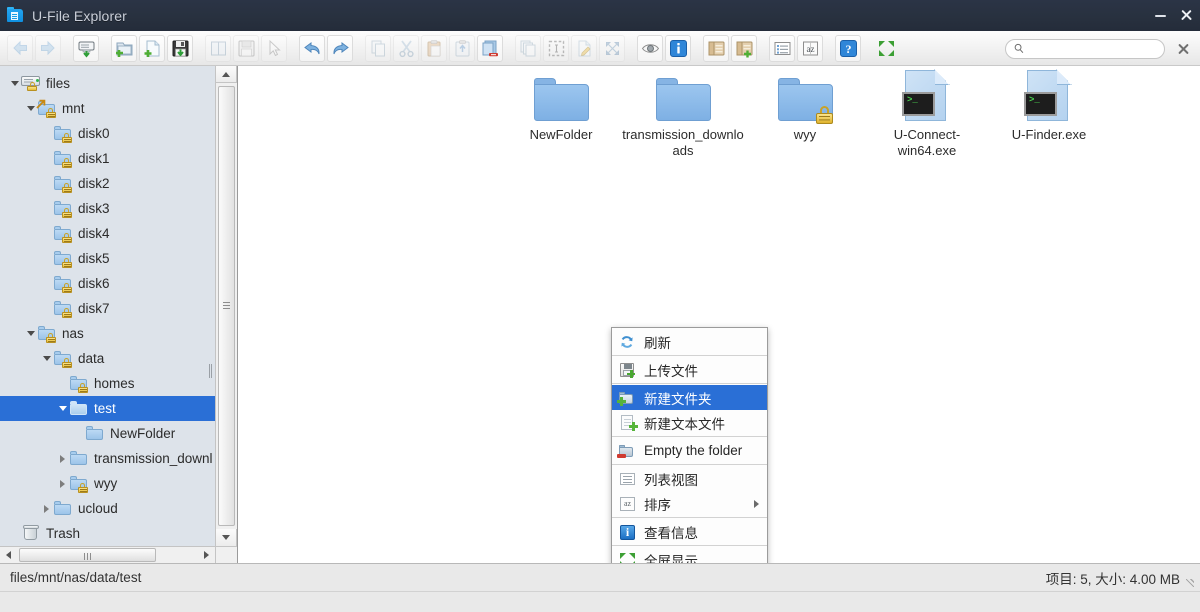  Describe the element at coordinates (152, 48) in the screenshot. I see `new-file-button` at that location.